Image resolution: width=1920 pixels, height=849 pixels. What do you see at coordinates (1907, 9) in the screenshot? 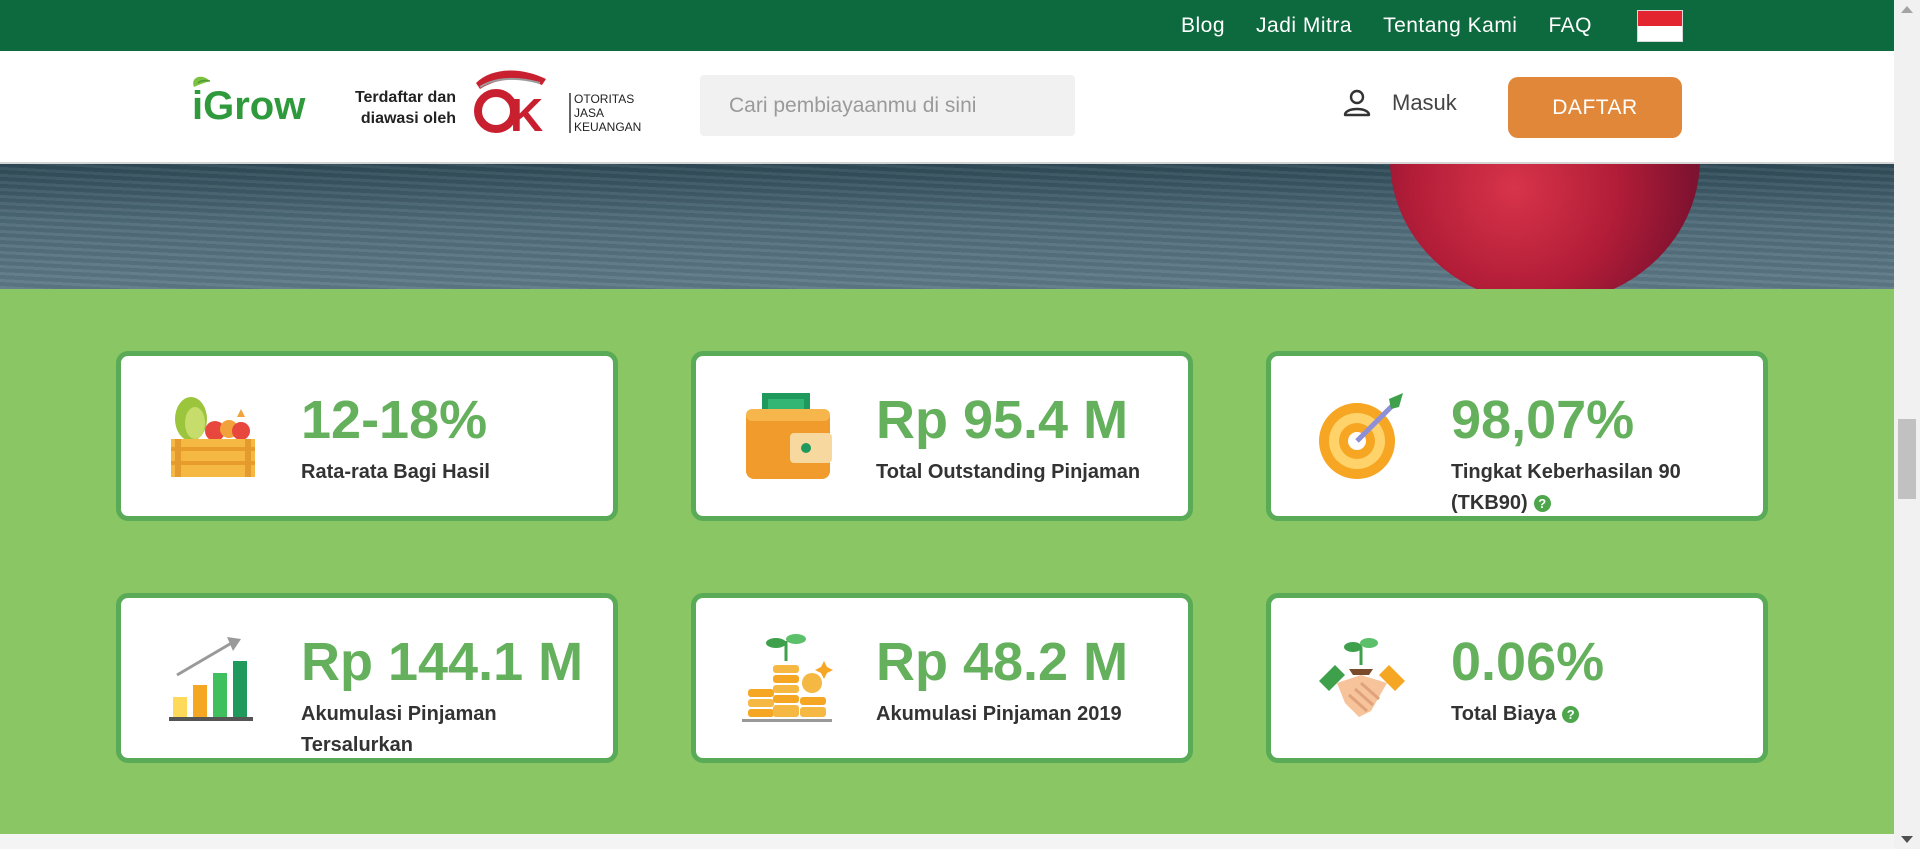
I see `scroll-up-icon` at bounding box center [1907, 9].